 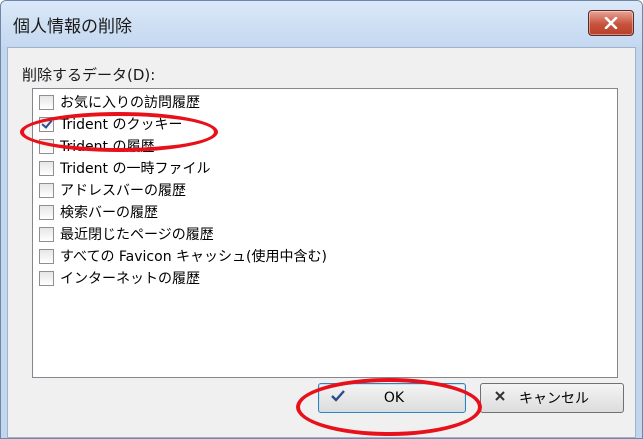 What do you see at coordinates (137, 235) in the screenshot?
I see `item-label: 最近閉じたページの履歴` at bounding box center [137, 235].